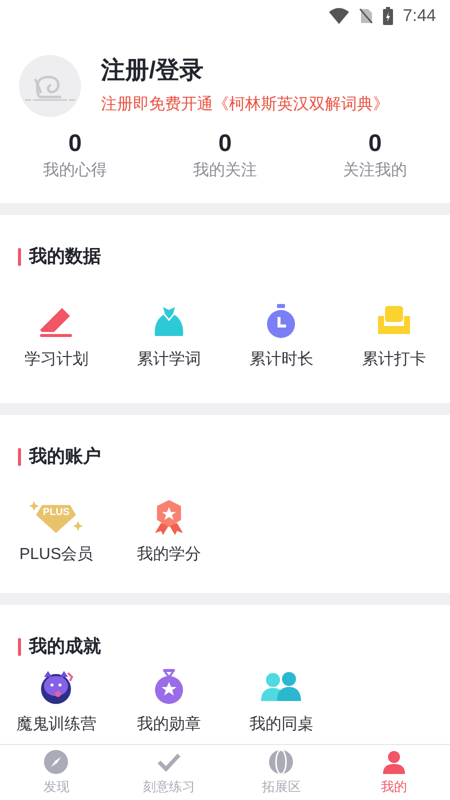 This screenshot has width=450, height=800. What do you see at coordinates (56, 761) in the screenshot?
I see `compass-icon` at bounding box center [56, 761].